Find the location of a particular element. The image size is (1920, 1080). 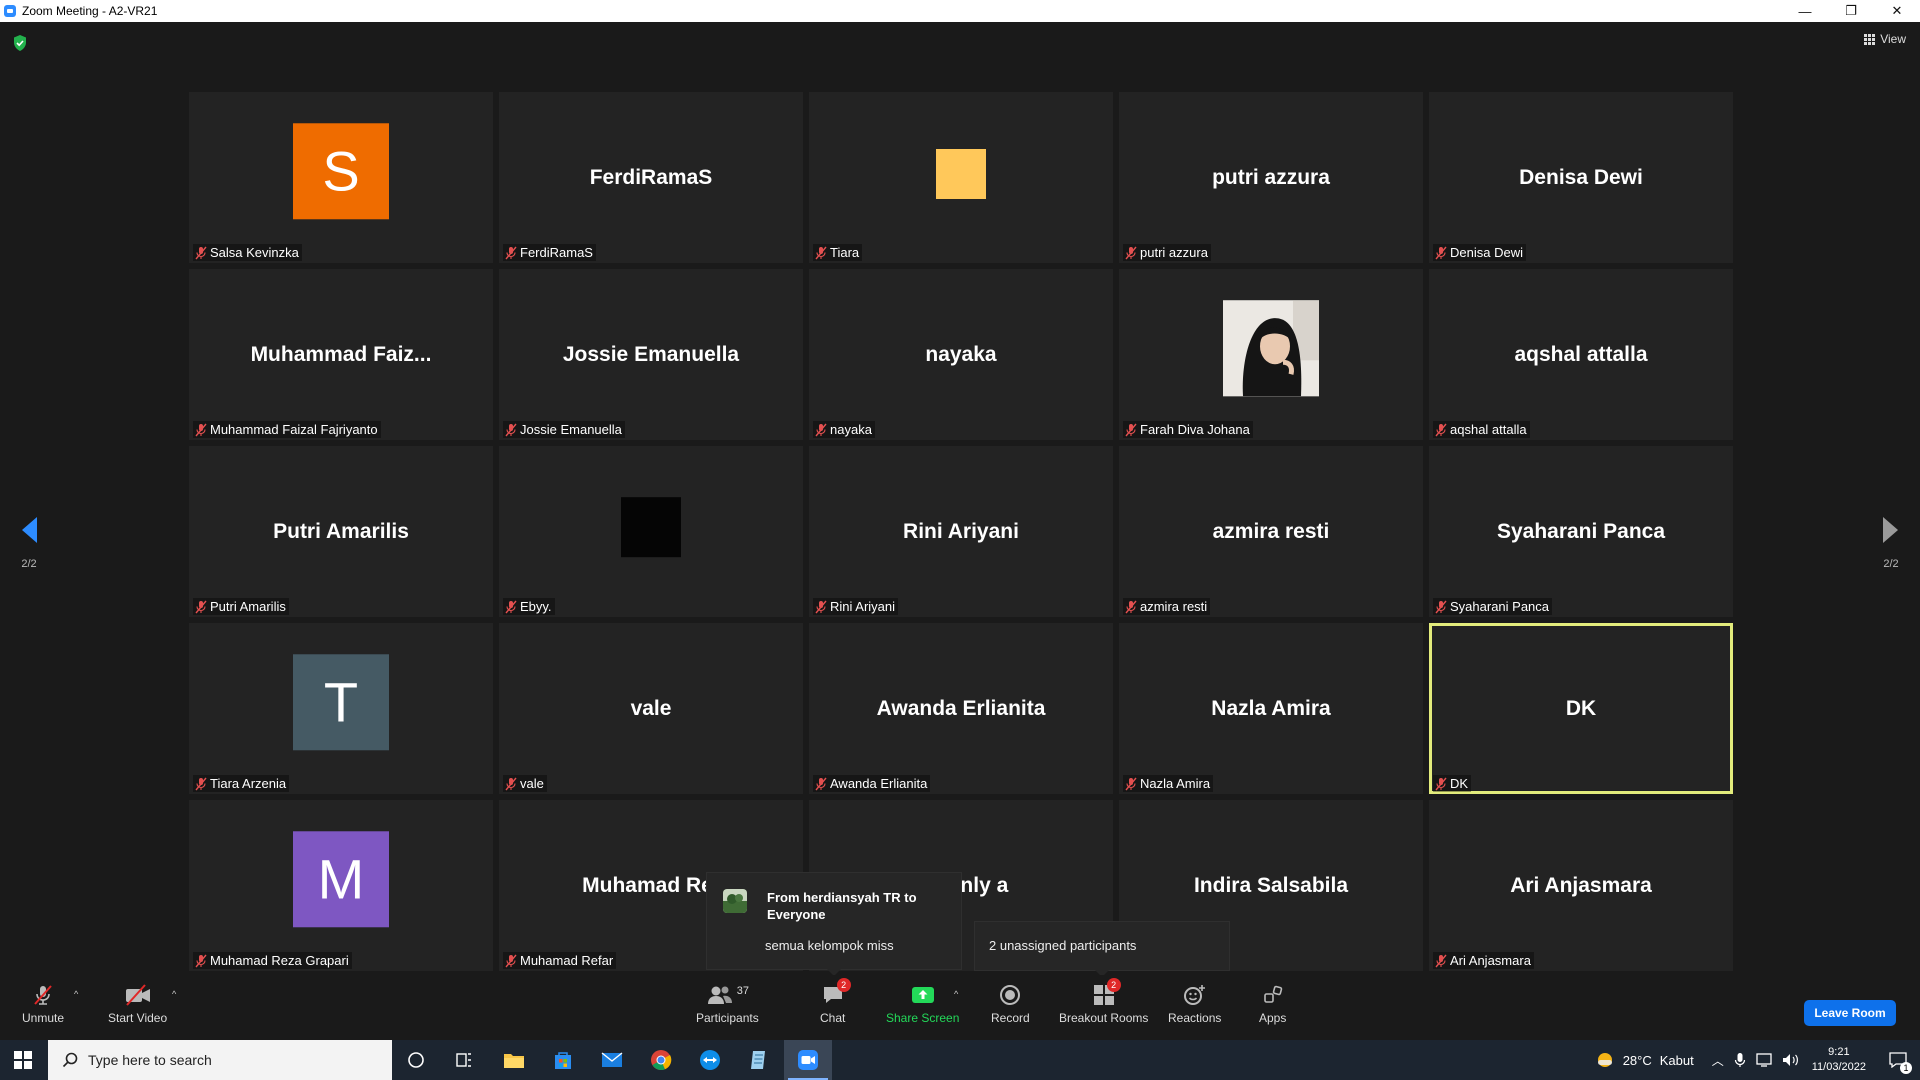

share-screen-label: Share Screen is located at coordinates (923, 1018).